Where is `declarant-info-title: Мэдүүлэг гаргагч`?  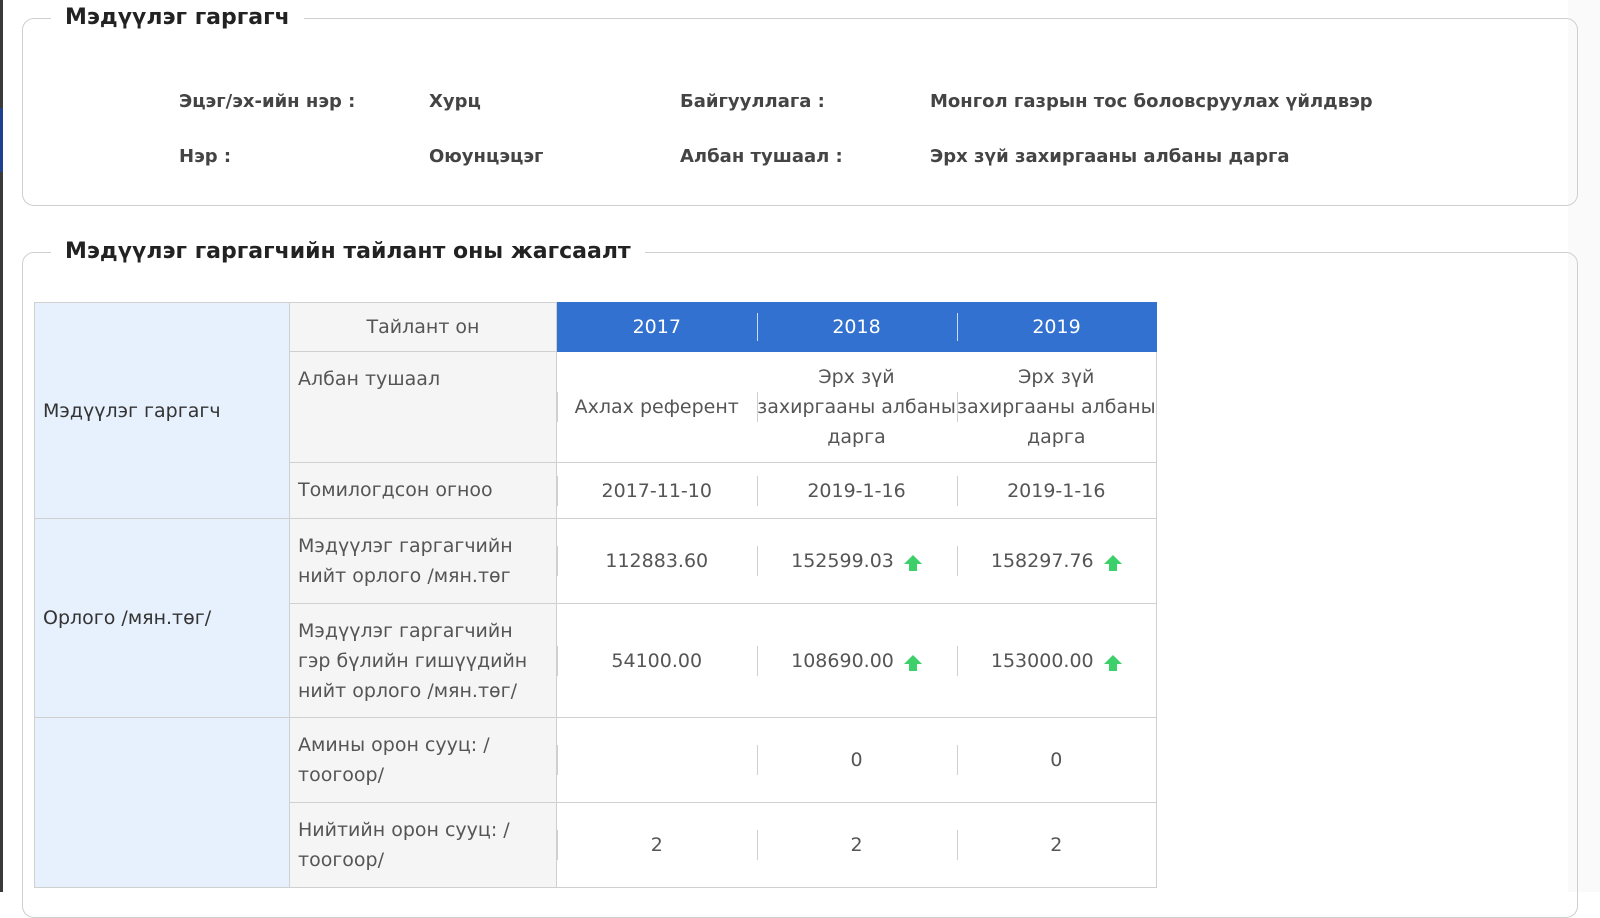 declarant-info-title: Мэдүүлэг гаргагч is located at coordinates (177, 17).